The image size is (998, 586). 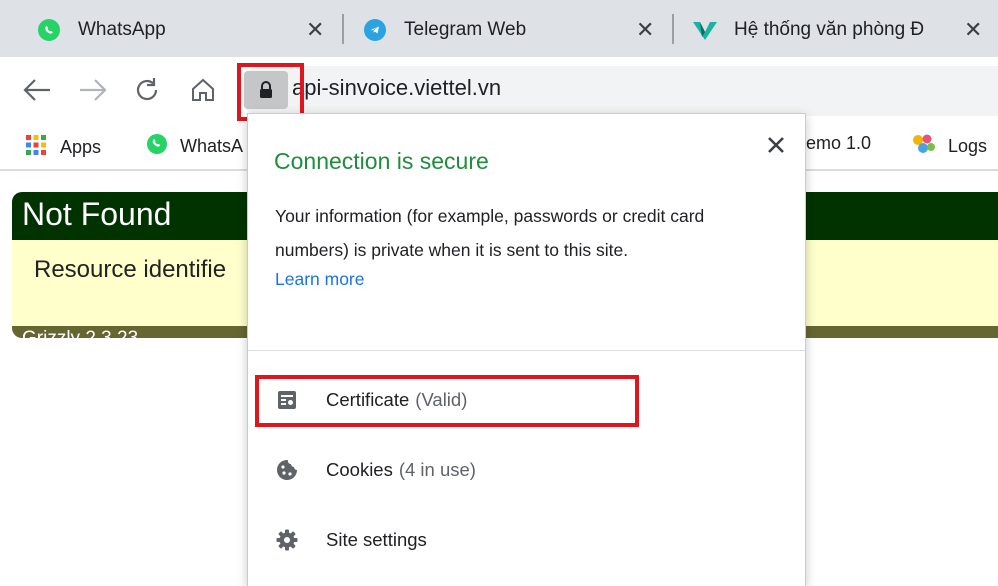 What do you see at coordinates (287, 540) in the screenshot?
I see `gear-icon` at bounding box center [287, 540].